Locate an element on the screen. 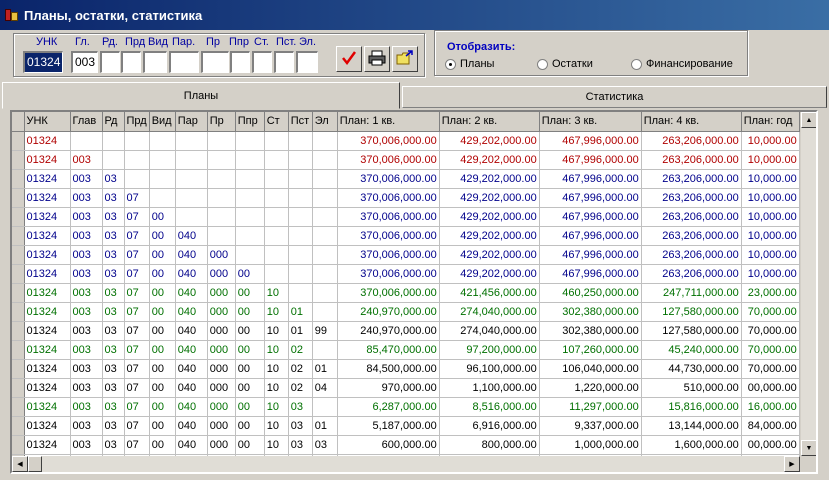 The image size is (829, 480). table-cell: 97,200,000.00 is located at coordinates (489, 350).